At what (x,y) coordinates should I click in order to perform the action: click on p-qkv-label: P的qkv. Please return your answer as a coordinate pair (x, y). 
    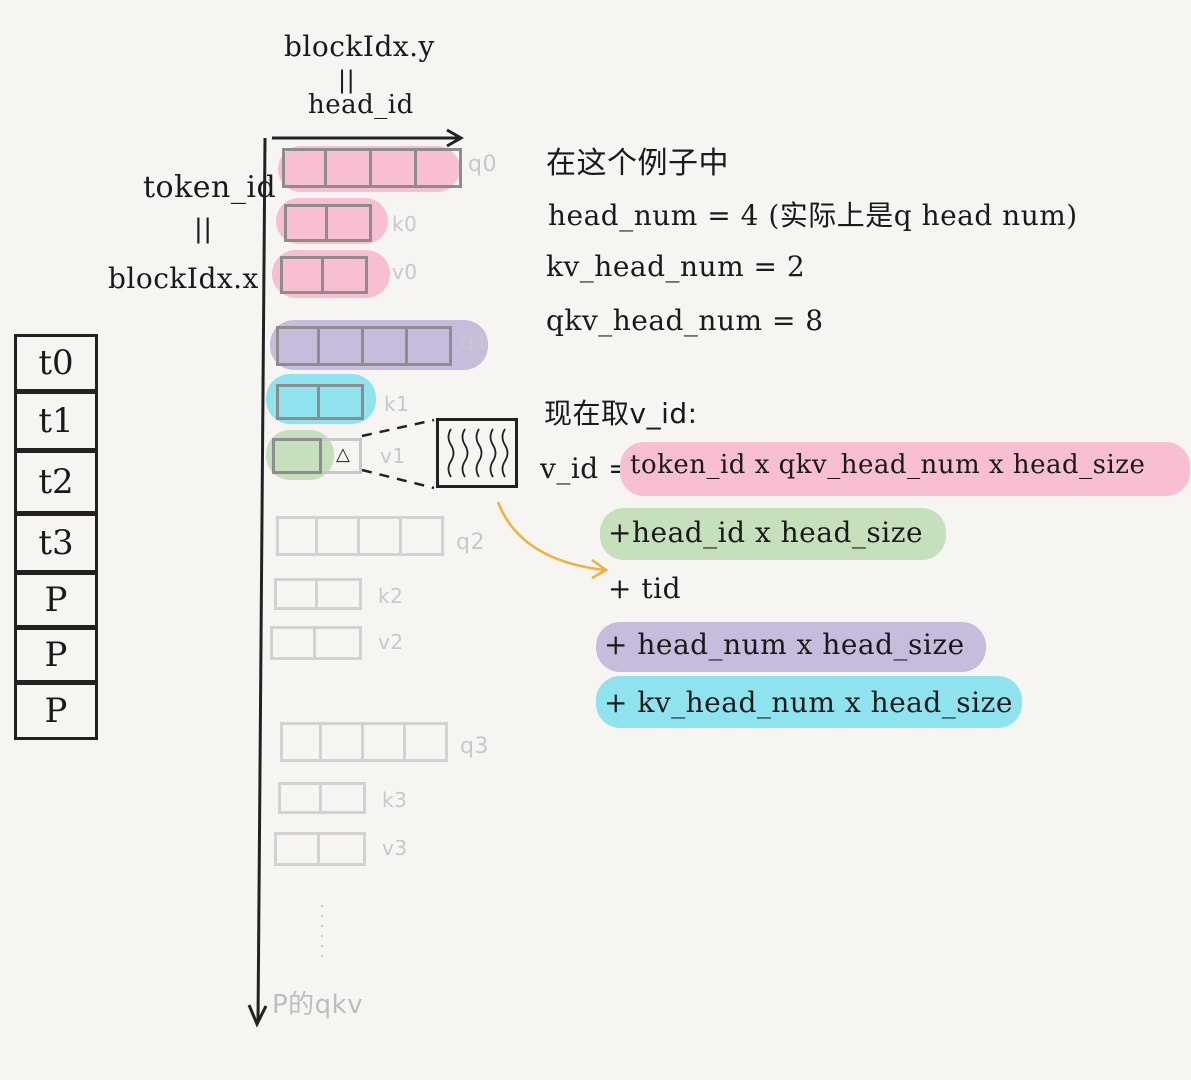
    Looking at the image, I should click on (318, 1005).